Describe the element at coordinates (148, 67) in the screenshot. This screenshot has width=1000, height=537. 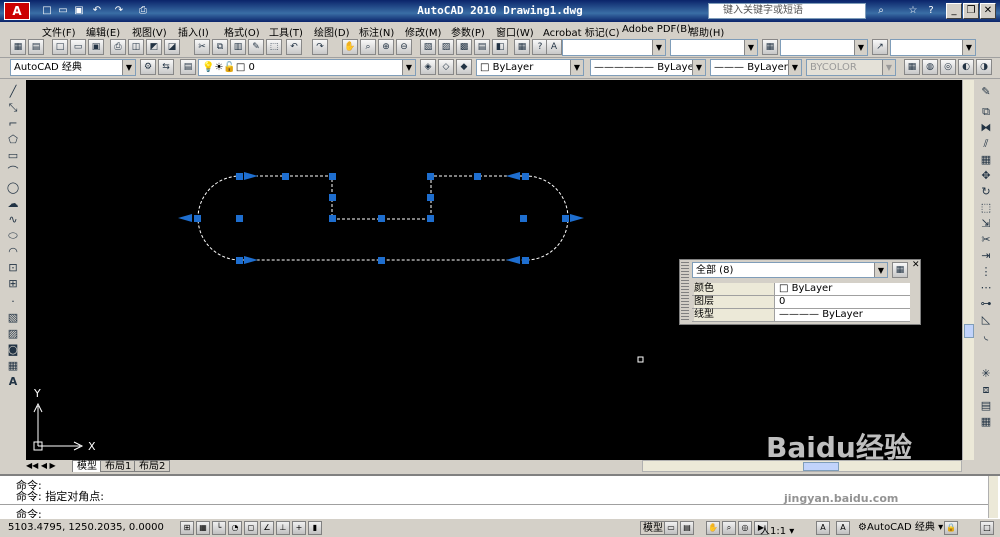
I see `workspace-settings-icon: ⚙` at that location.